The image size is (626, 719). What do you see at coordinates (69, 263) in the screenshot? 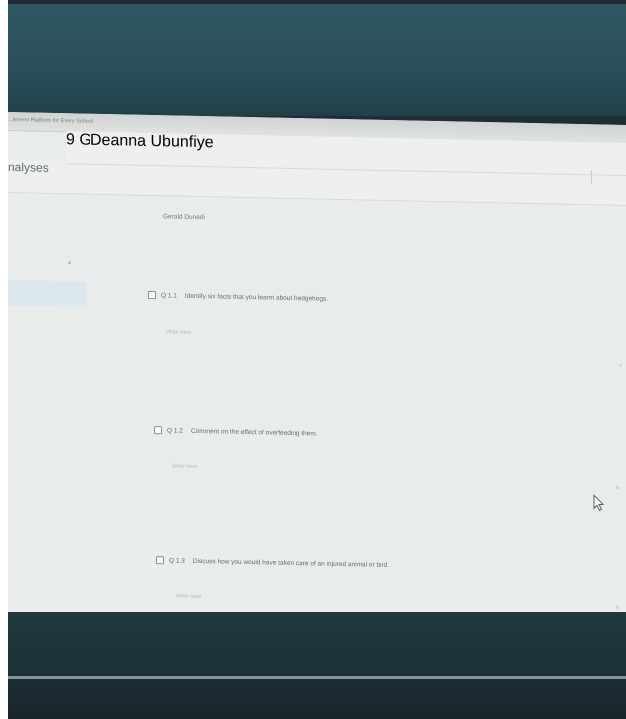
I see `sidebar-dot` at bounding box center [69, 263].